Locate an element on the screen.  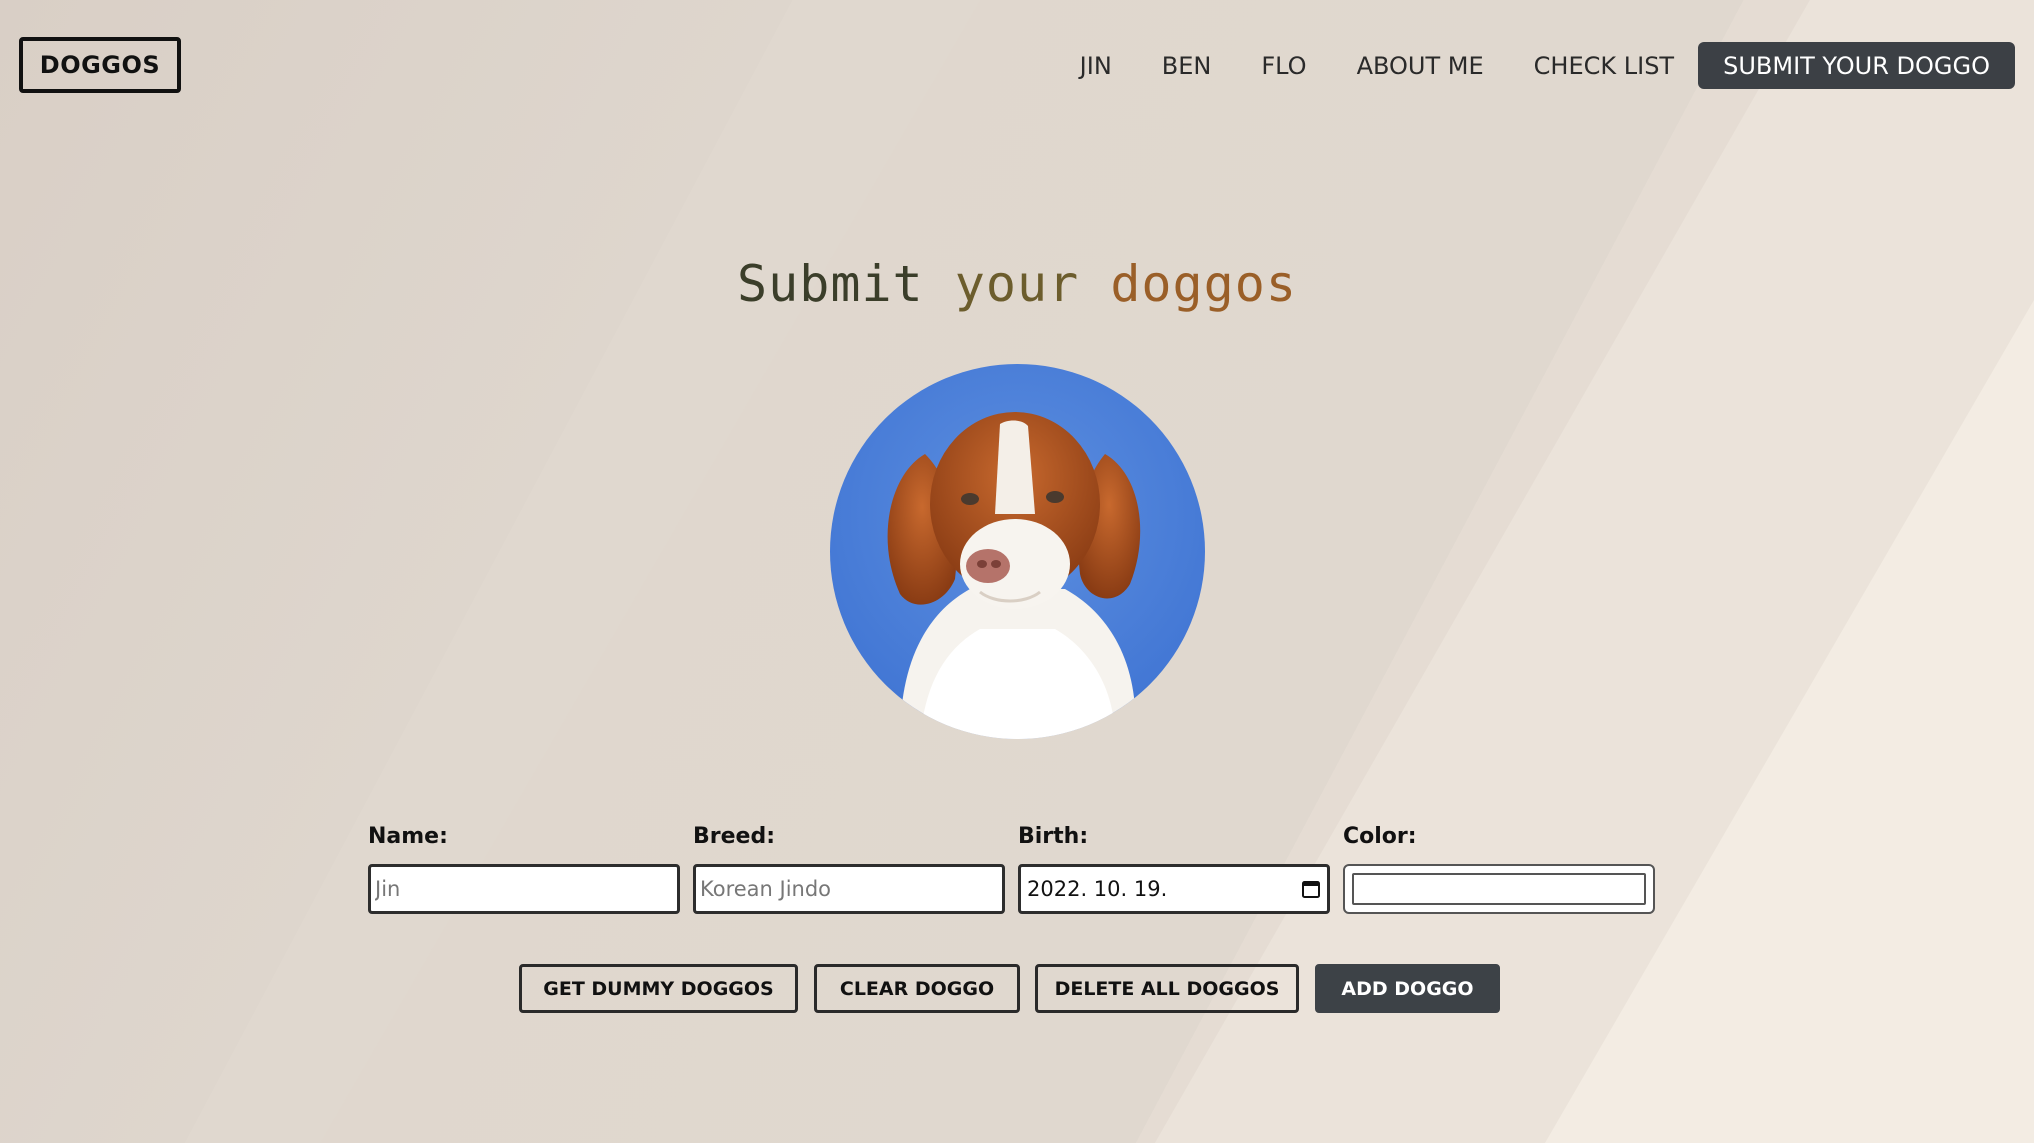
title-word-your: your is located at coordinates (1017, 284).